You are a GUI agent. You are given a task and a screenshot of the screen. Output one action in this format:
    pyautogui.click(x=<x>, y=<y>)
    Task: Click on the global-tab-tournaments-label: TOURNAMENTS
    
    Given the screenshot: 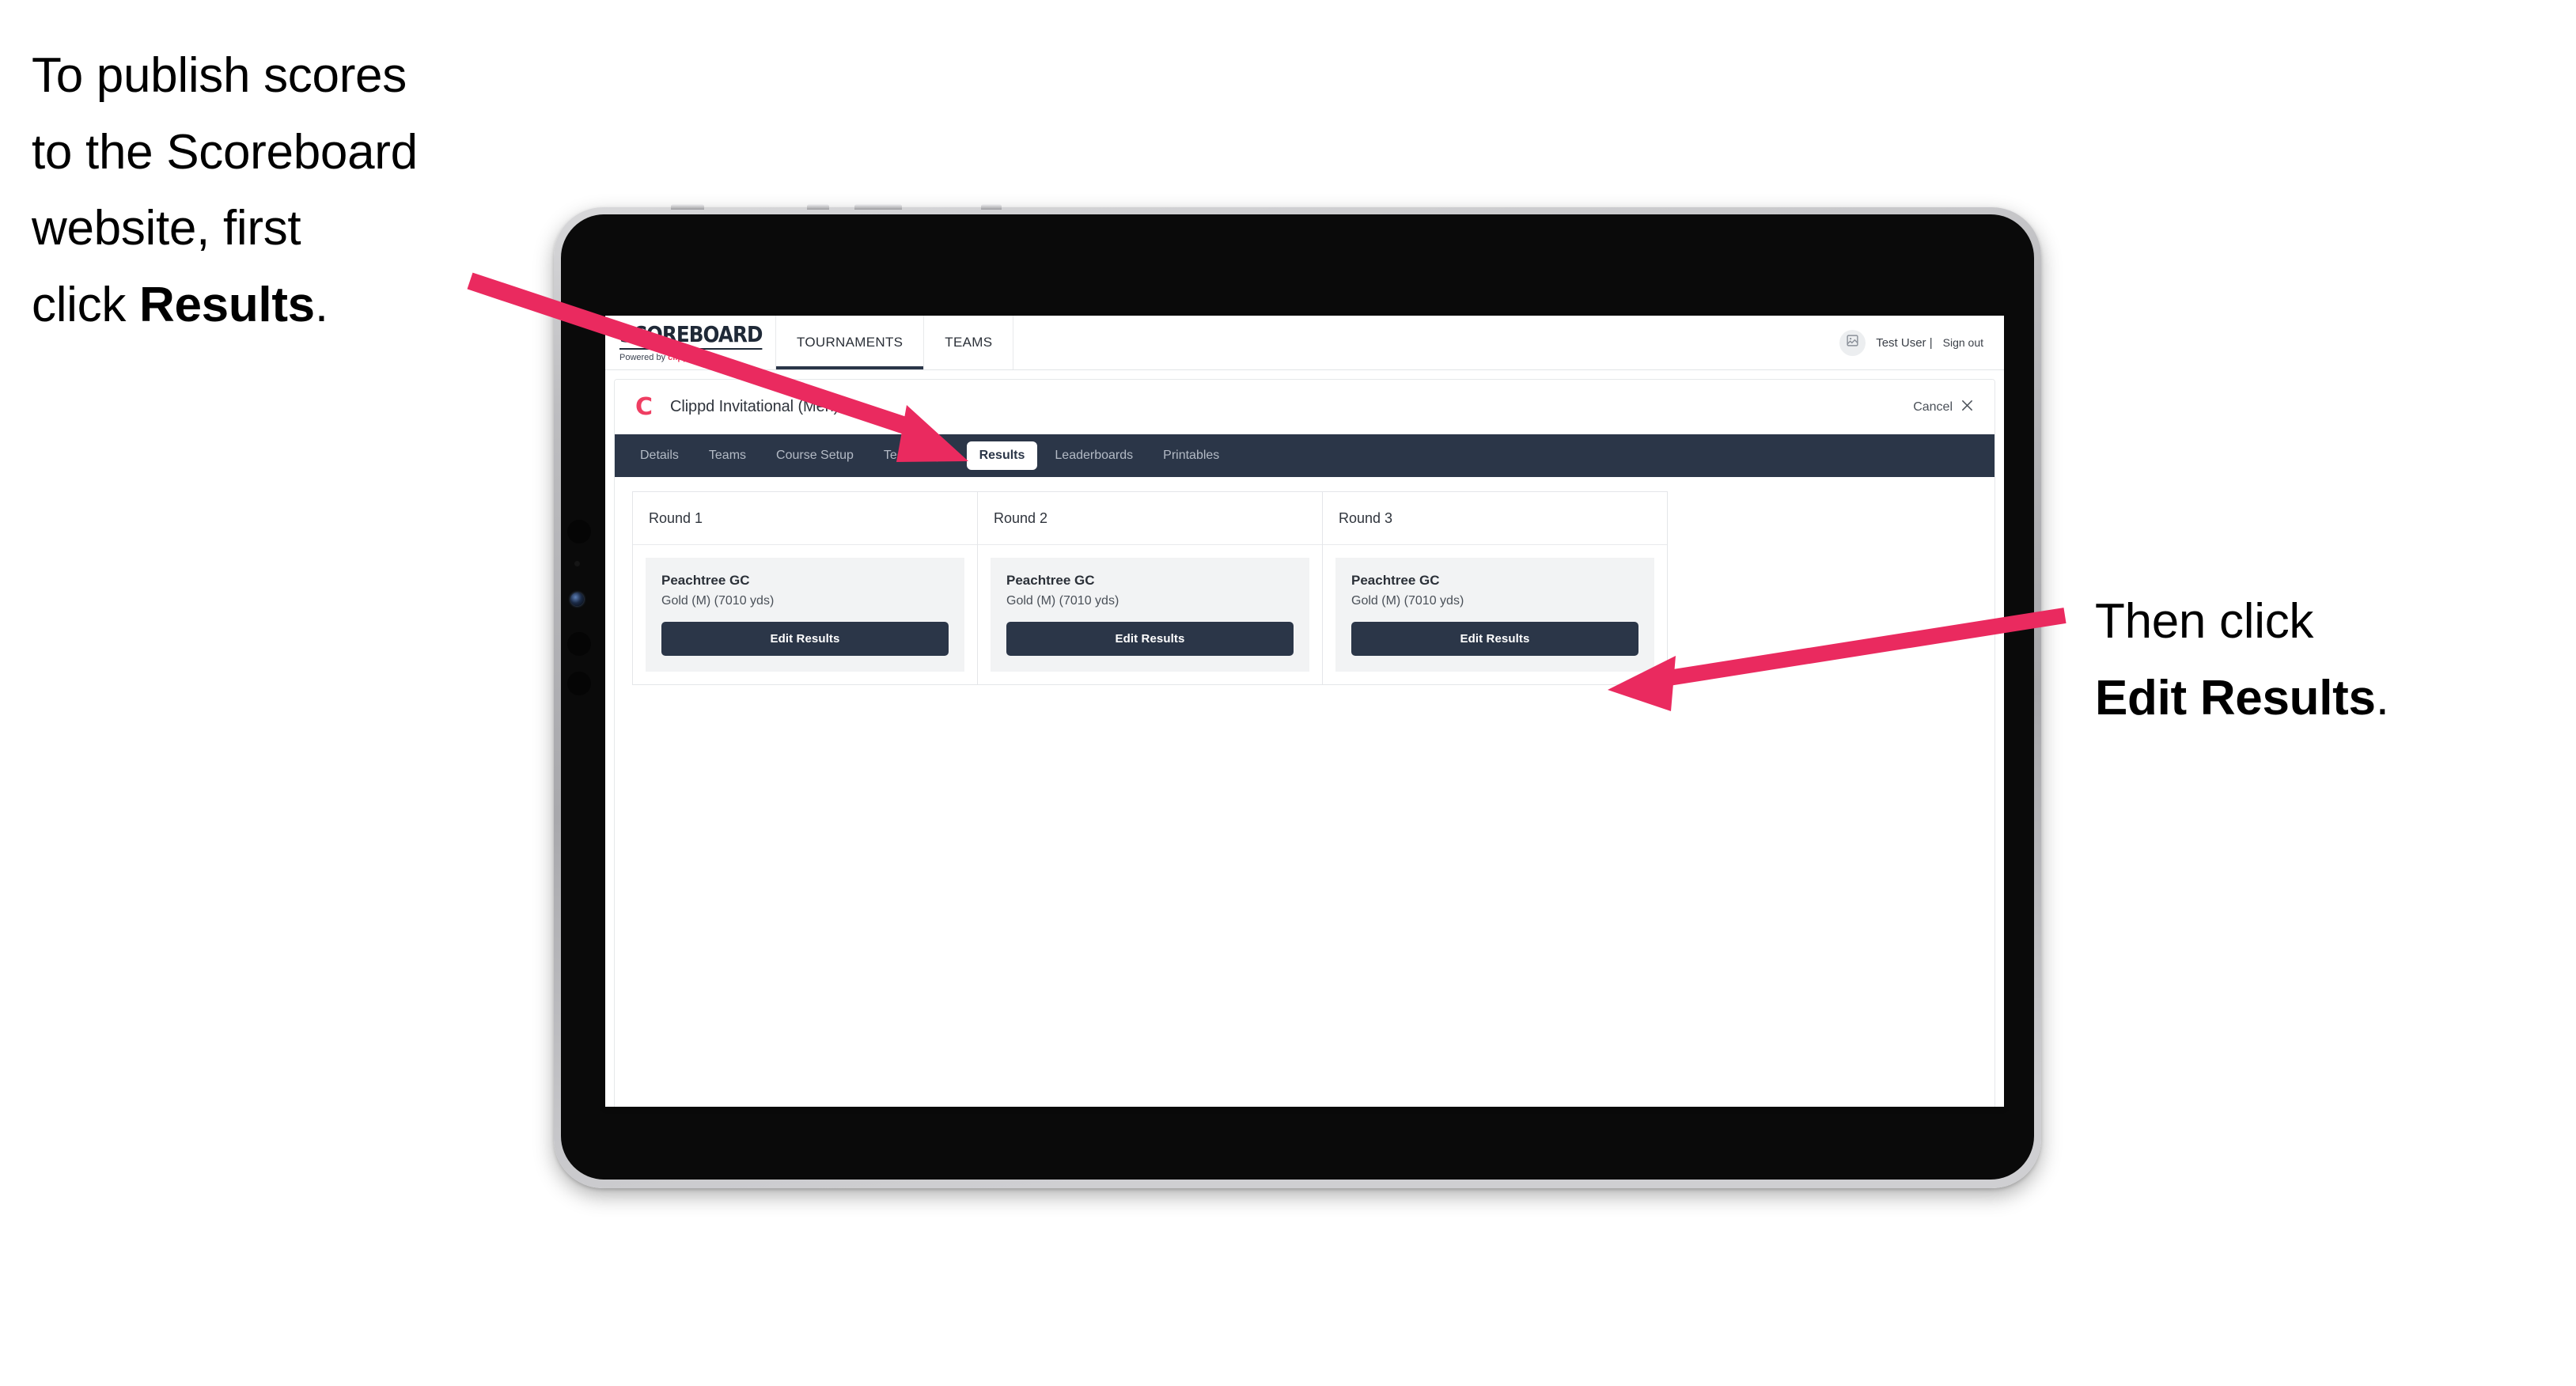 What is the action you would take?
    pyautogui.click(x=850, y=342)
    